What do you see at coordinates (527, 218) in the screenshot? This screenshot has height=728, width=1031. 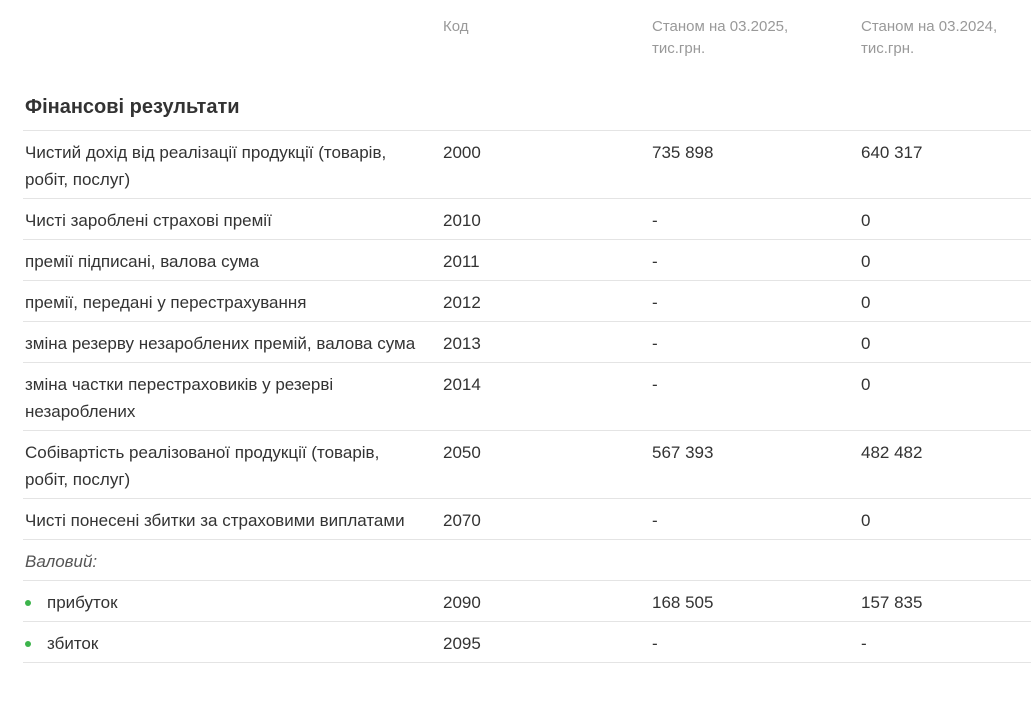 I see `table-row: Чисті зароблені страхові премії 2010 - 0` at bounding box center [527, 218].